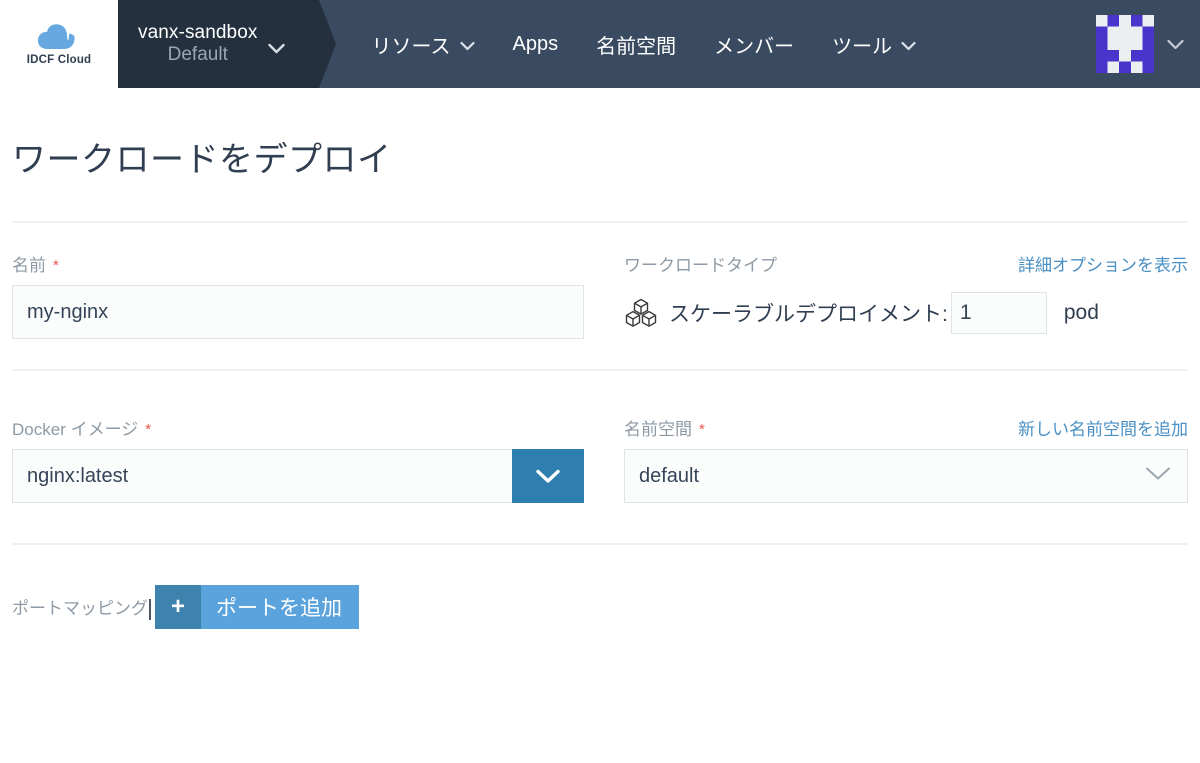  What do you see at coordinates (177, 607) in the screenshot?
I see `plus-icon: +` at bounding box center [177, 607].